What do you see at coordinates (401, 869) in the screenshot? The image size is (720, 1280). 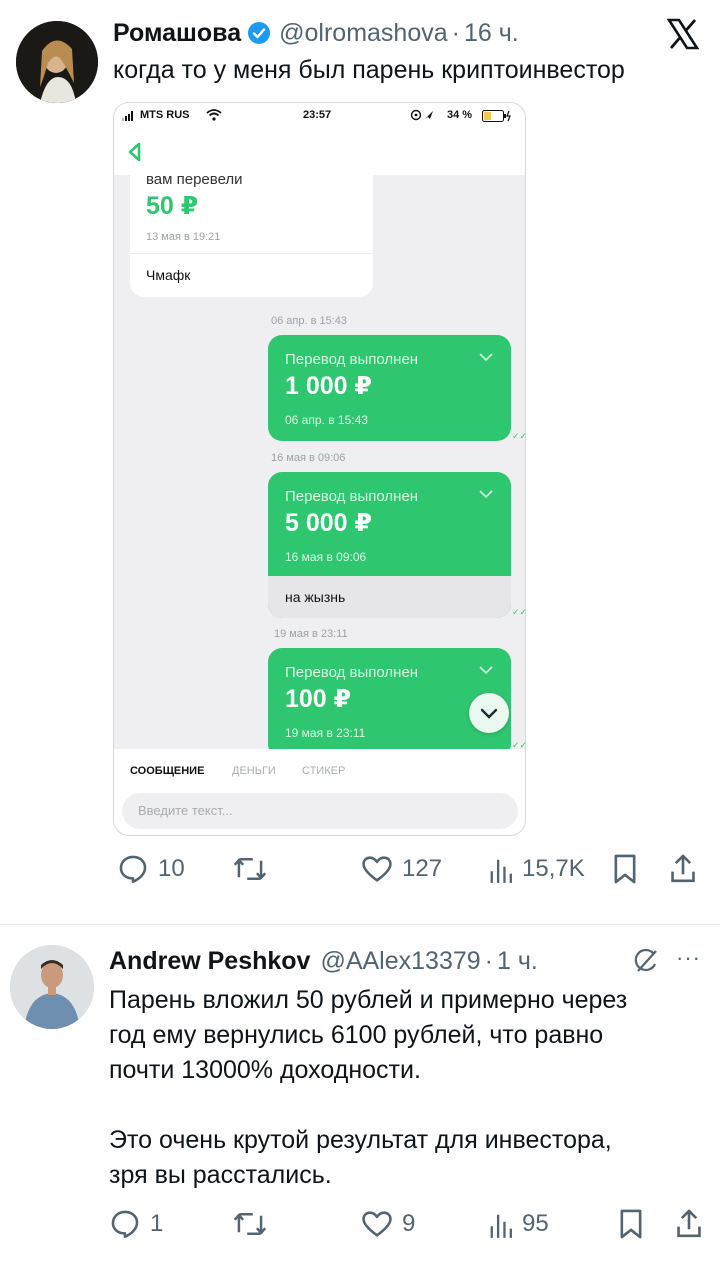 I see `like-button: 127` at bounding box center [401, 869].